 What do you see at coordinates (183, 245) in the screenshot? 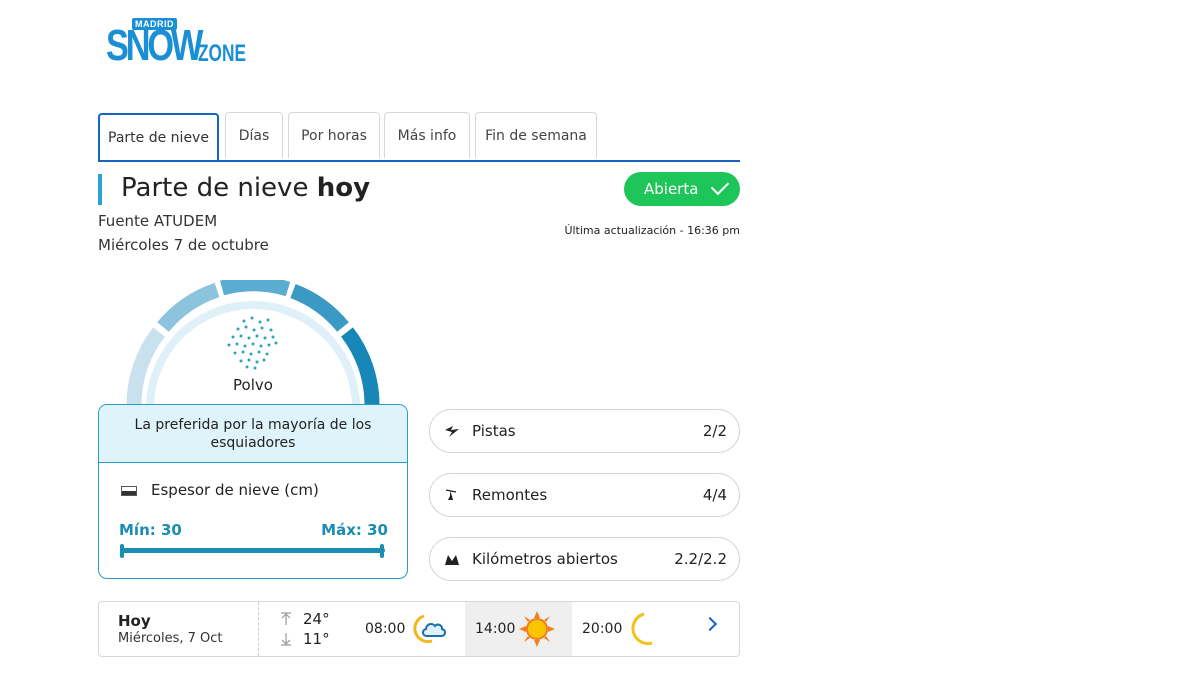
I see `date-text: Miércoles 7 de octubre` at bounding box center [183, 245].